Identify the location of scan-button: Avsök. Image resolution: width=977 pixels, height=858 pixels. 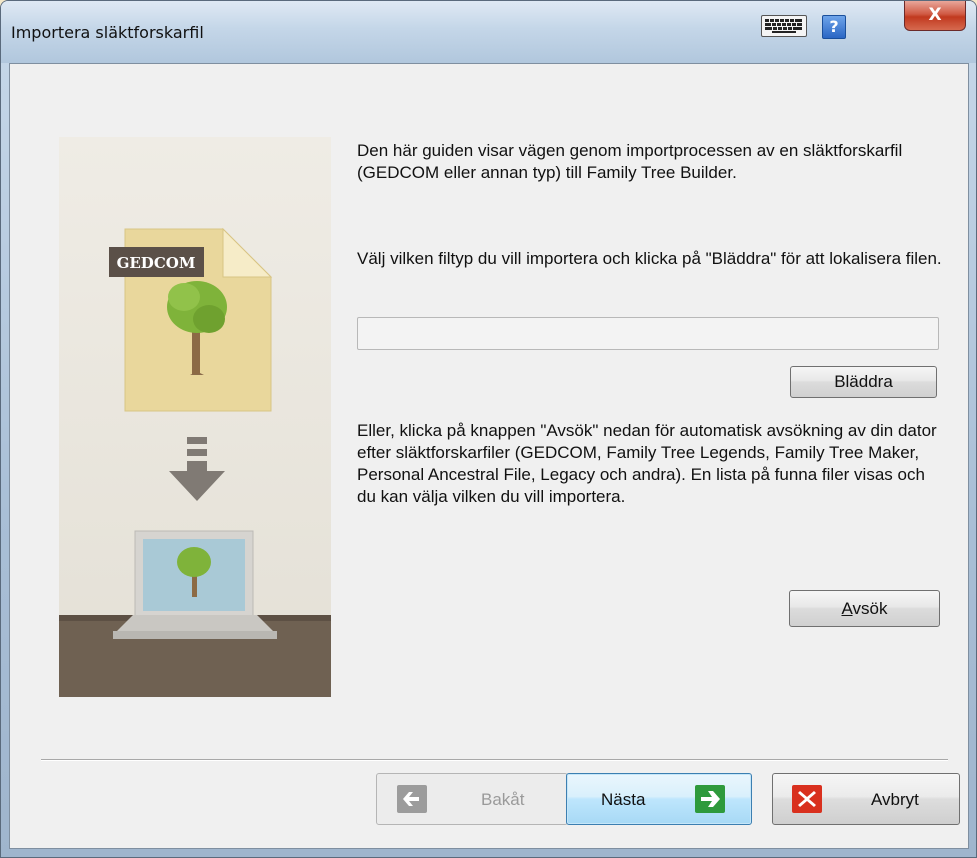
(864, 608).